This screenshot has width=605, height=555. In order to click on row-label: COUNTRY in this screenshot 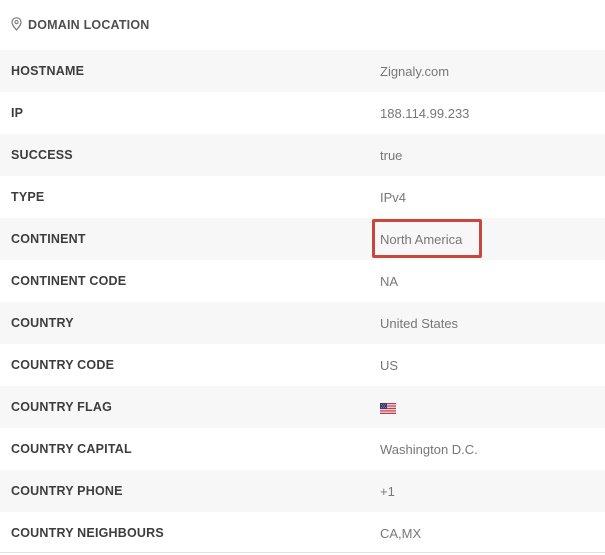, I will do `click(42, 323)`.